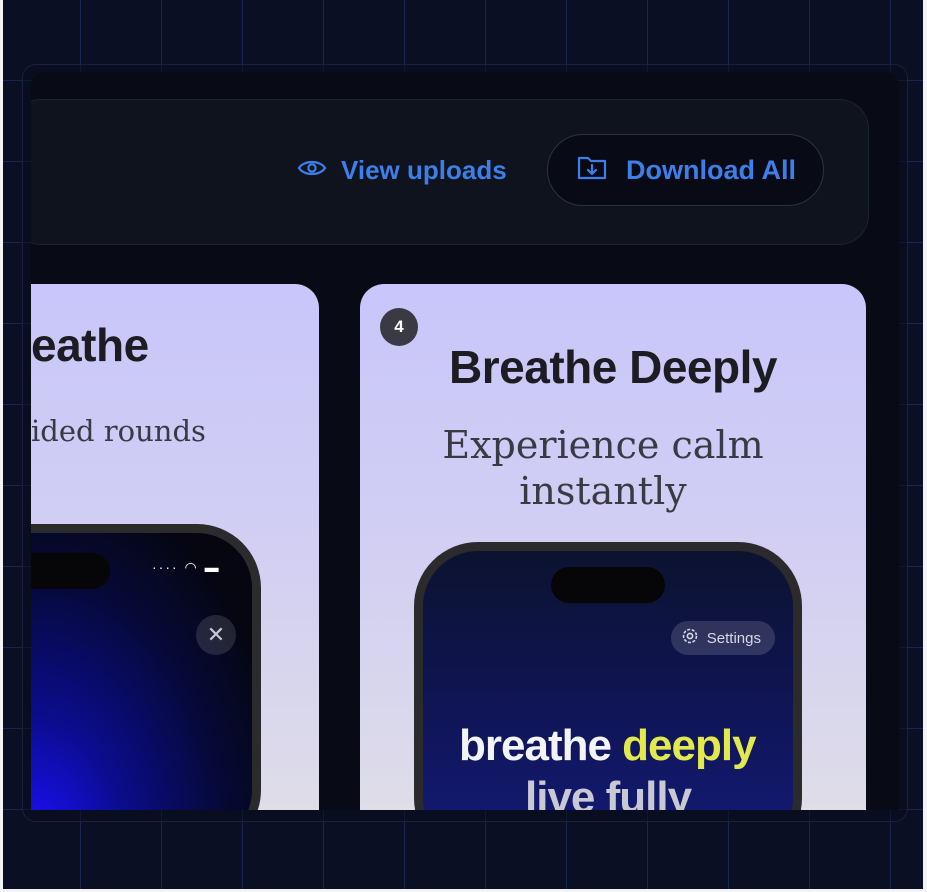  I want to click on folder-download-icon, so click(592, 170).